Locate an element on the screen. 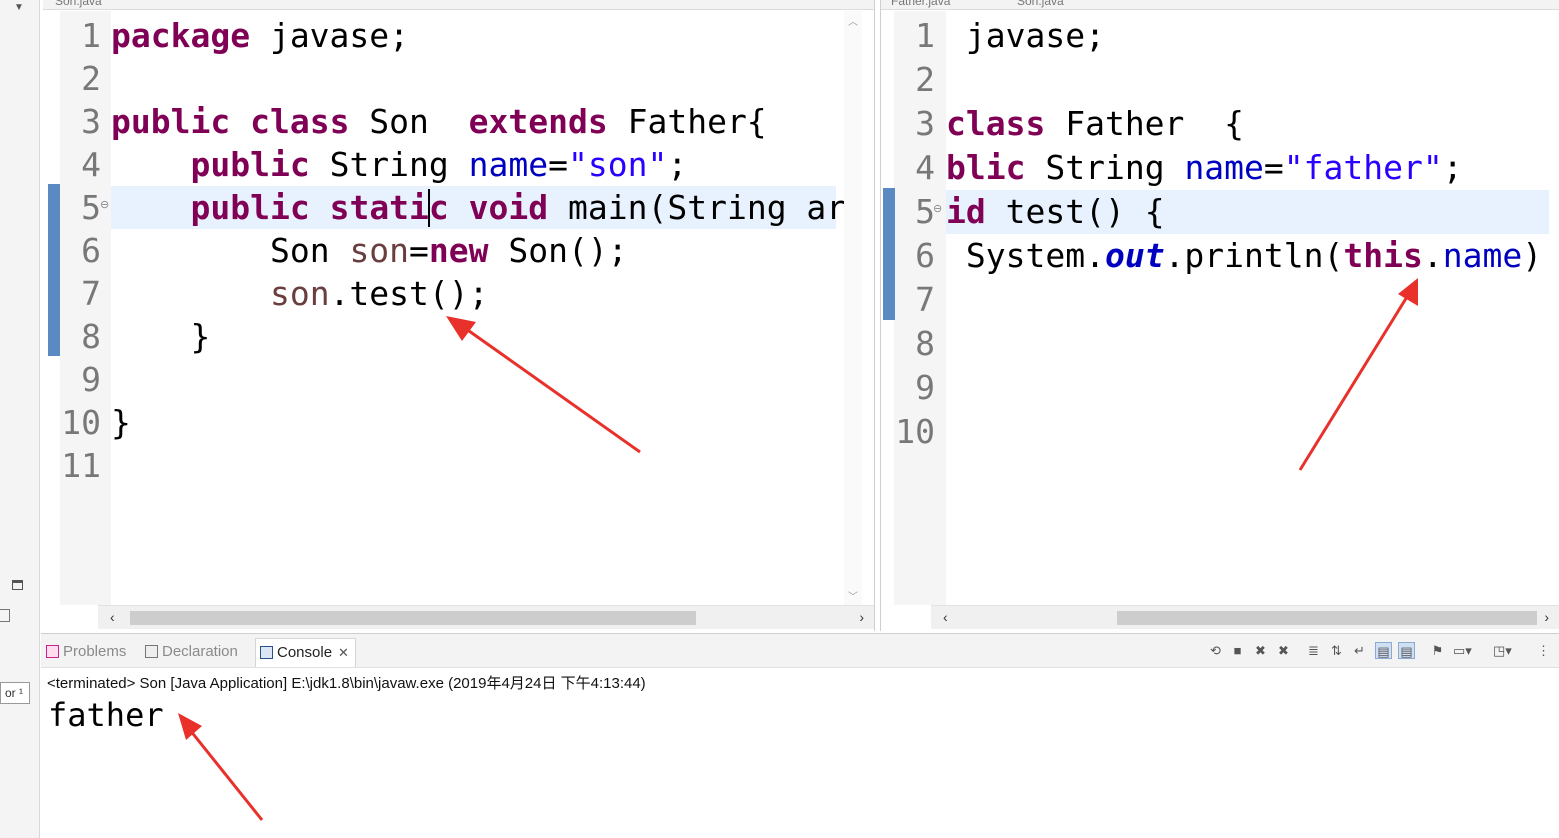 The image size is (1559, 838). restore-icon is located at coordinates (17, 585).